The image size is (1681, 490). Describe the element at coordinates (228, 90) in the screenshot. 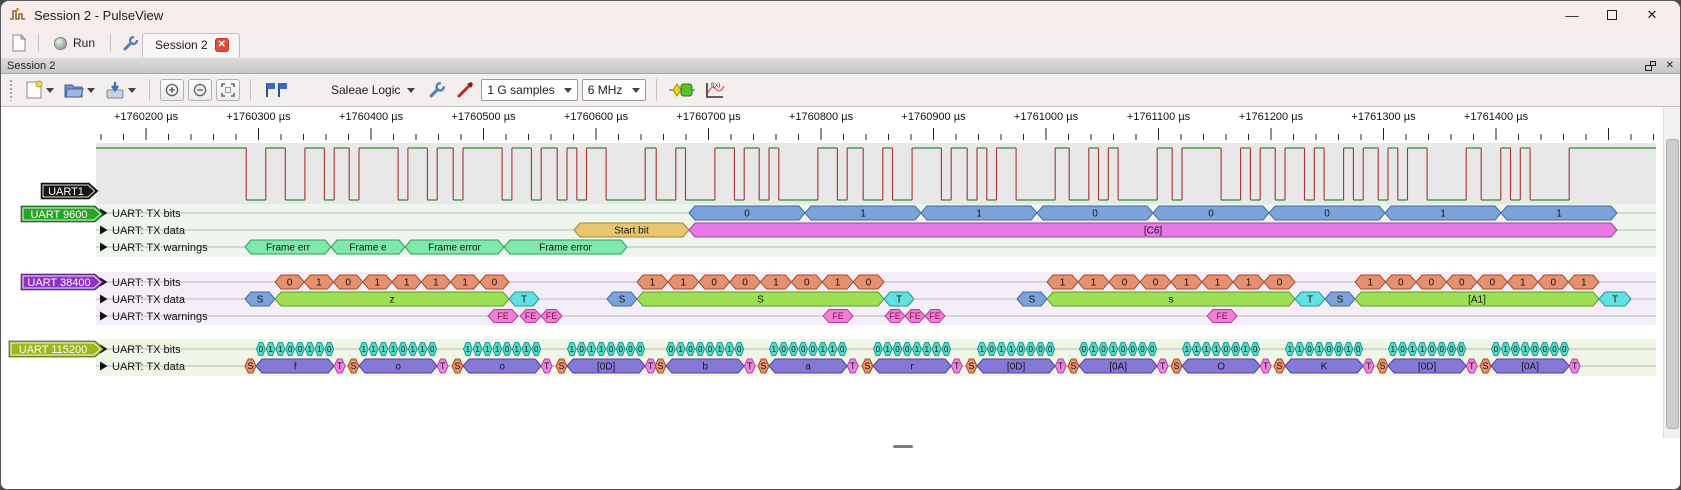

I see `zoom-fit-button` at that location.